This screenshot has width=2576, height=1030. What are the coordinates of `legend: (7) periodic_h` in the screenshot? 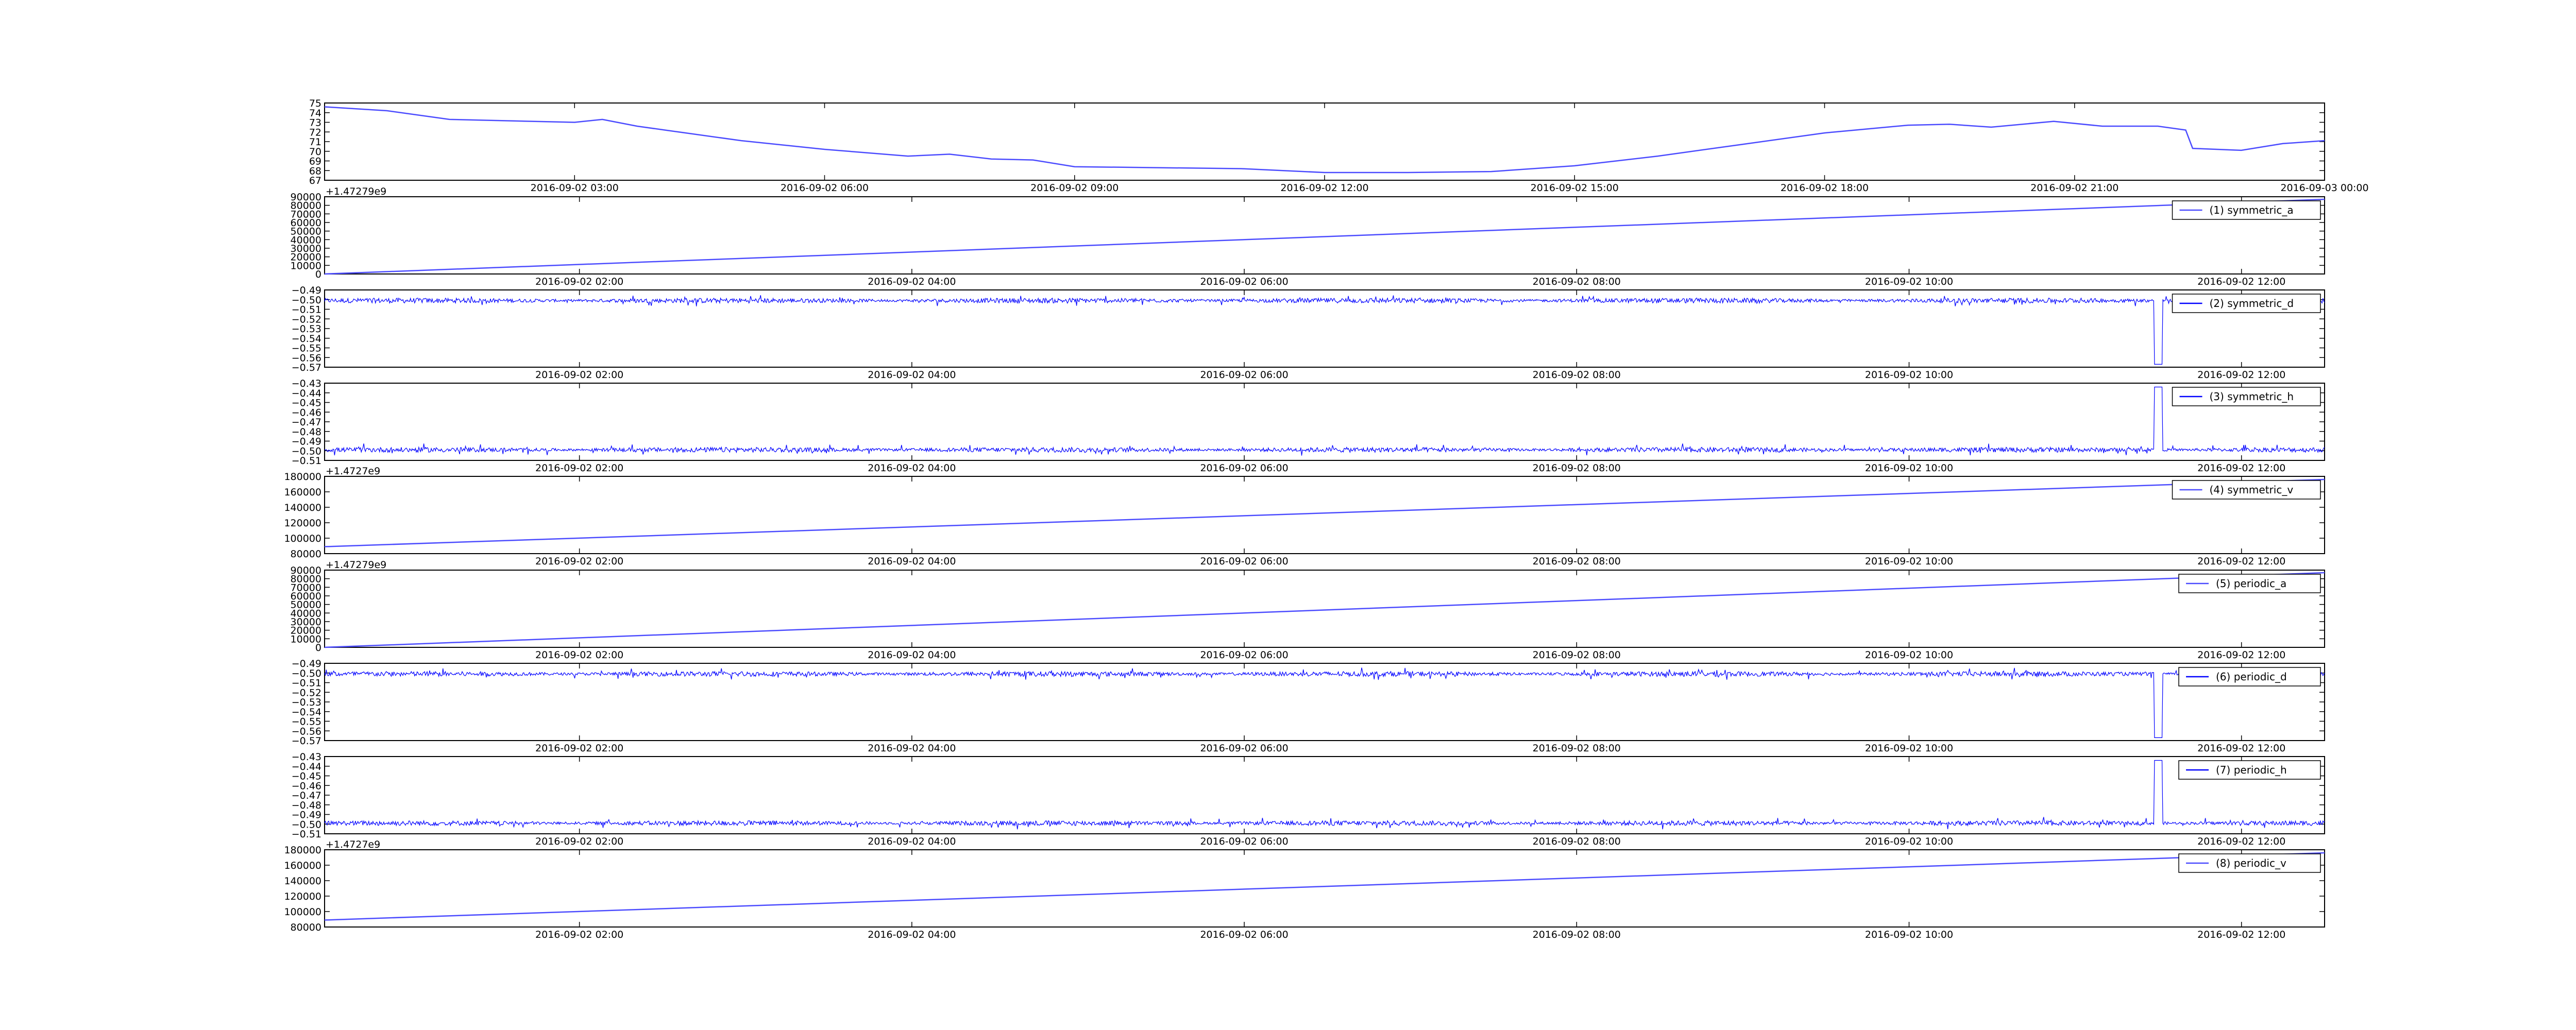 It's located at (2249, 770).